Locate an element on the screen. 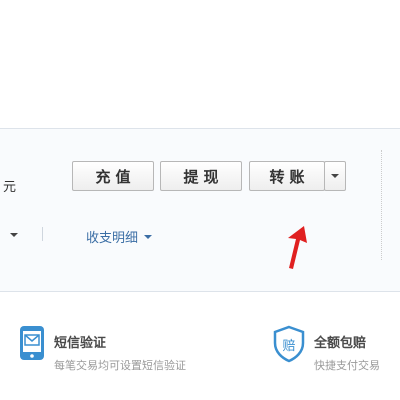  full-compensation-title: 全额包赔 is located at coordinates (340, 343).